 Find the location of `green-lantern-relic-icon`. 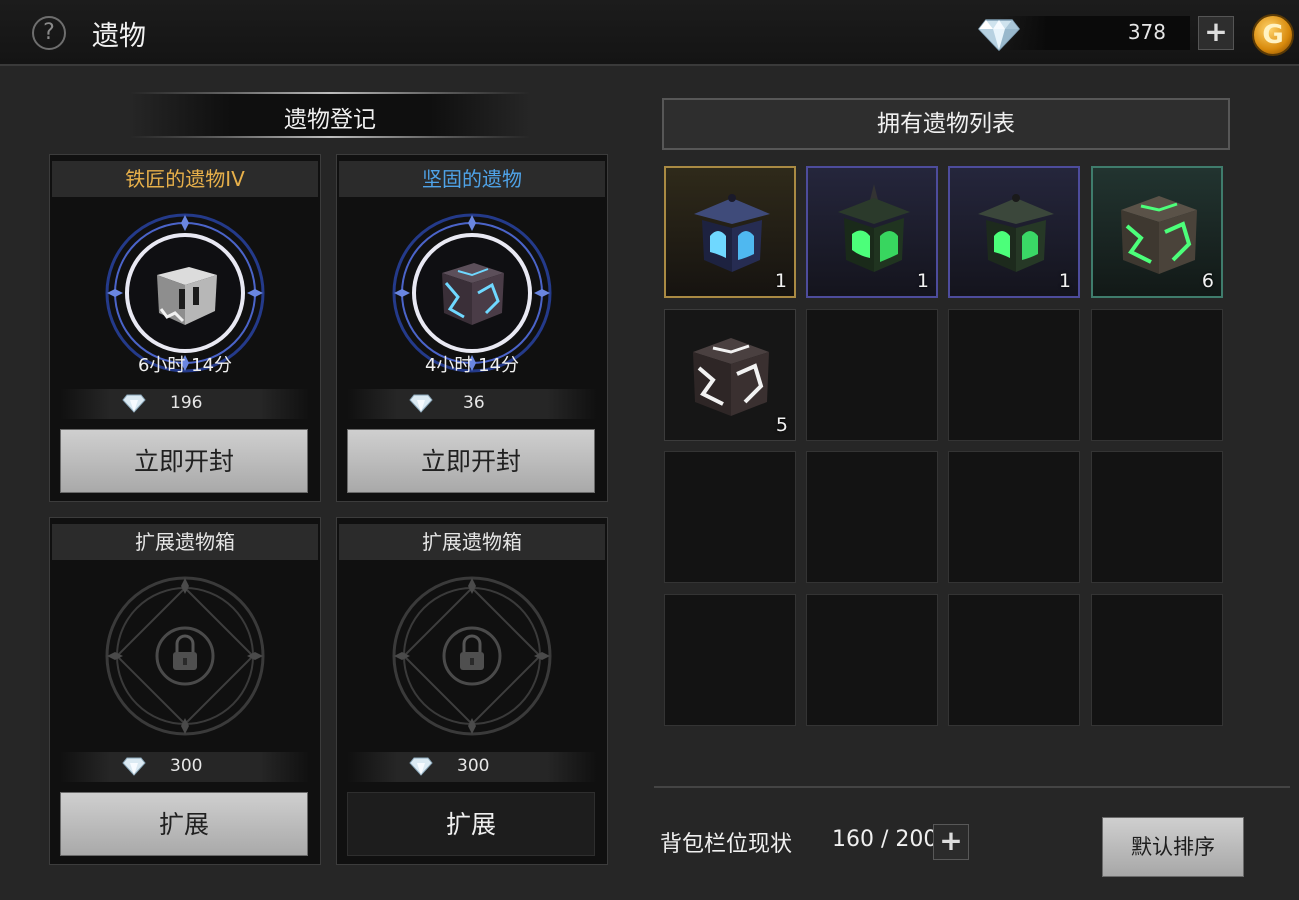

green-lantern-relic-icon is located at coordinates (1016, 233).